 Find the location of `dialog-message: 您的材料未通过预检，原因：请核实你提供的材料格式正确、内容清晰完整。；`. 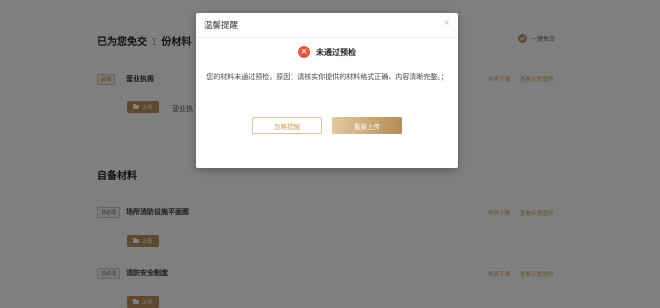

dialog-message: 您的材料未通过预检，原因：请核实你提供的材料格式正确、内容清晰完整。； is located at coordinates (327, 77).